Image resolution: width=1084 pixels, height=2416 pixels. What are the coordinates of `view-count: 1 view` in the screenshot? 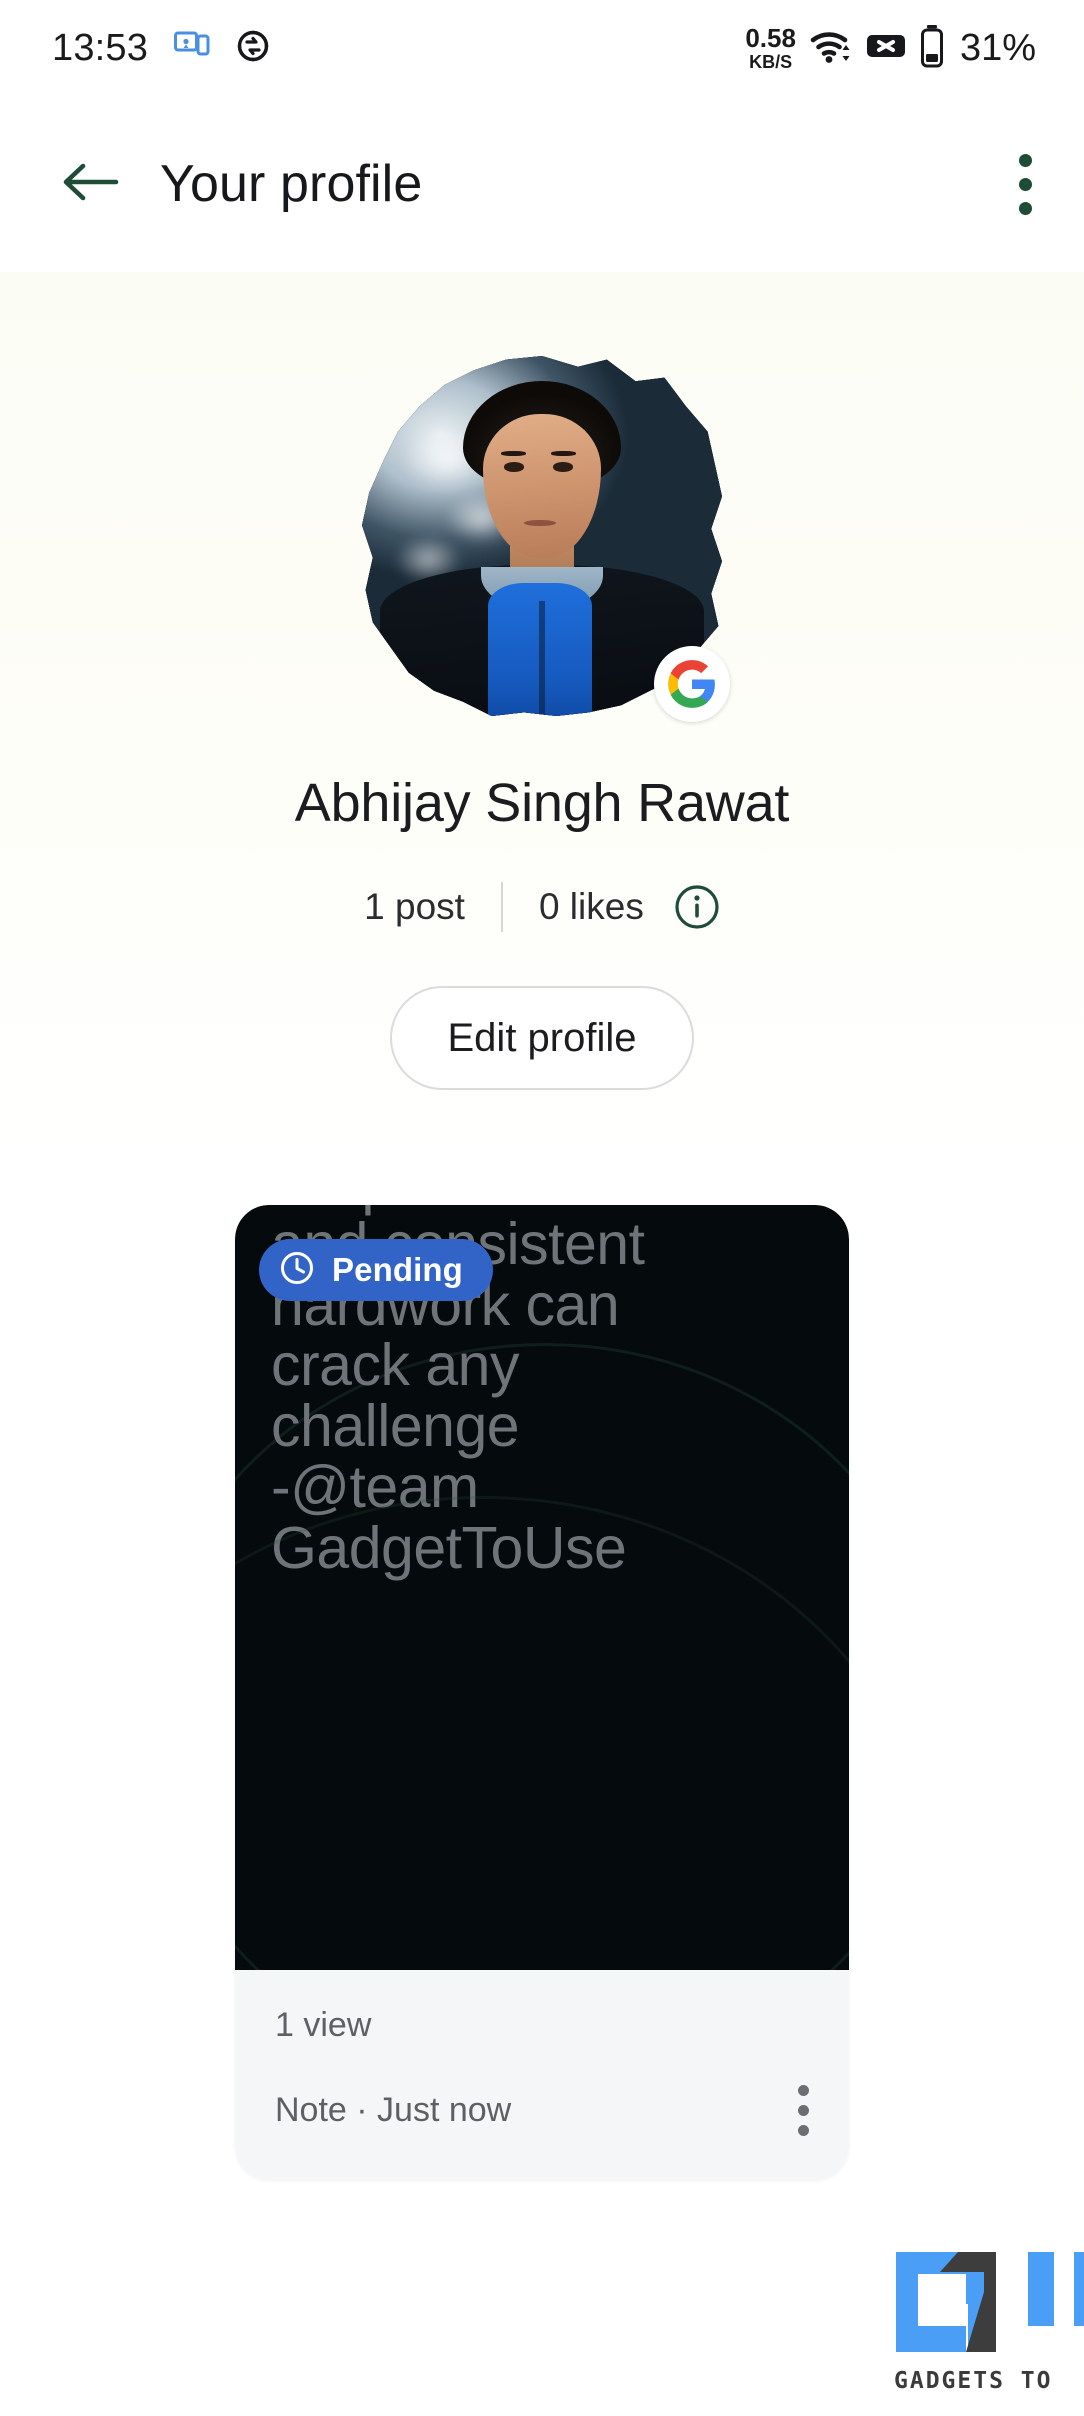 It's located at (323, 2025).